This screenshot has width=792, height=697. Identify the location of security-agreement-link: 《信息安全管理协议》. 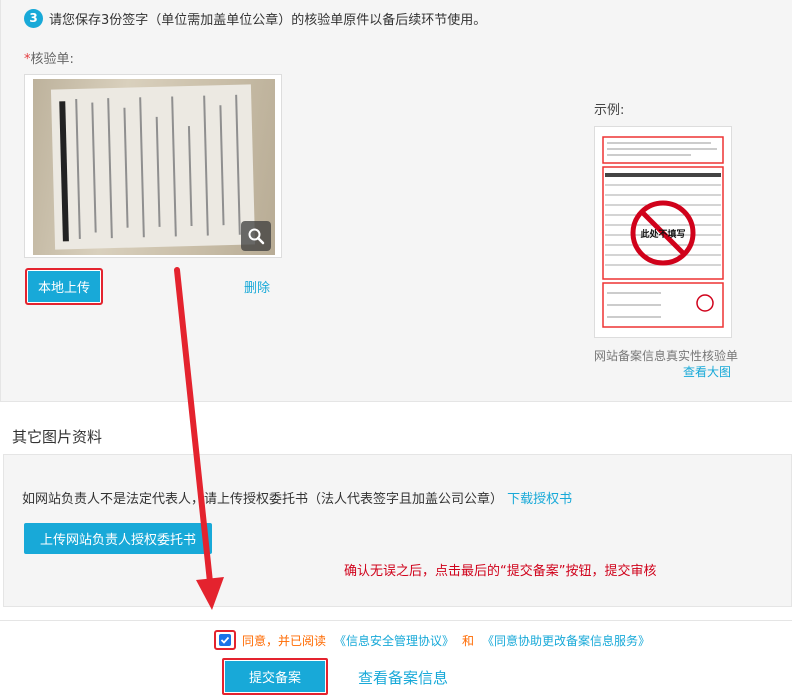
(394, 640).